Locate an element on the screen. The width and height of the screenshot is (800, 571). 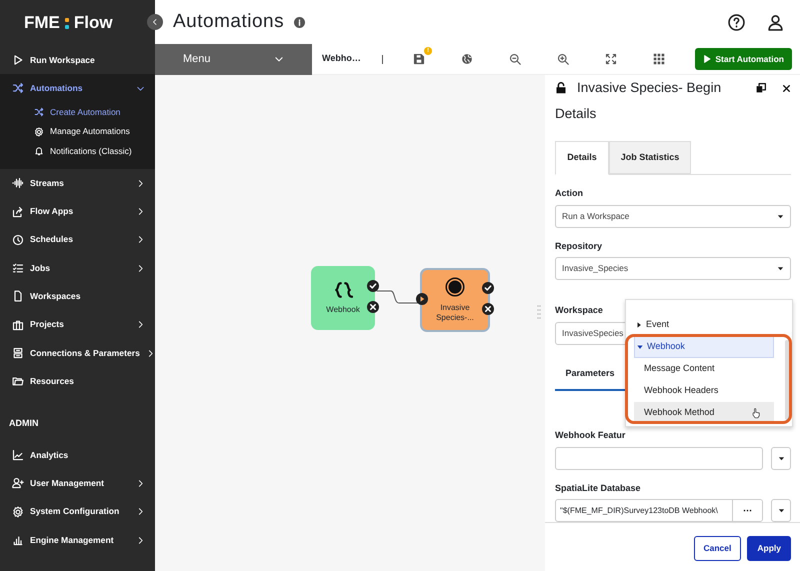
zoom-in-icon is located at coordinates (563, 59).